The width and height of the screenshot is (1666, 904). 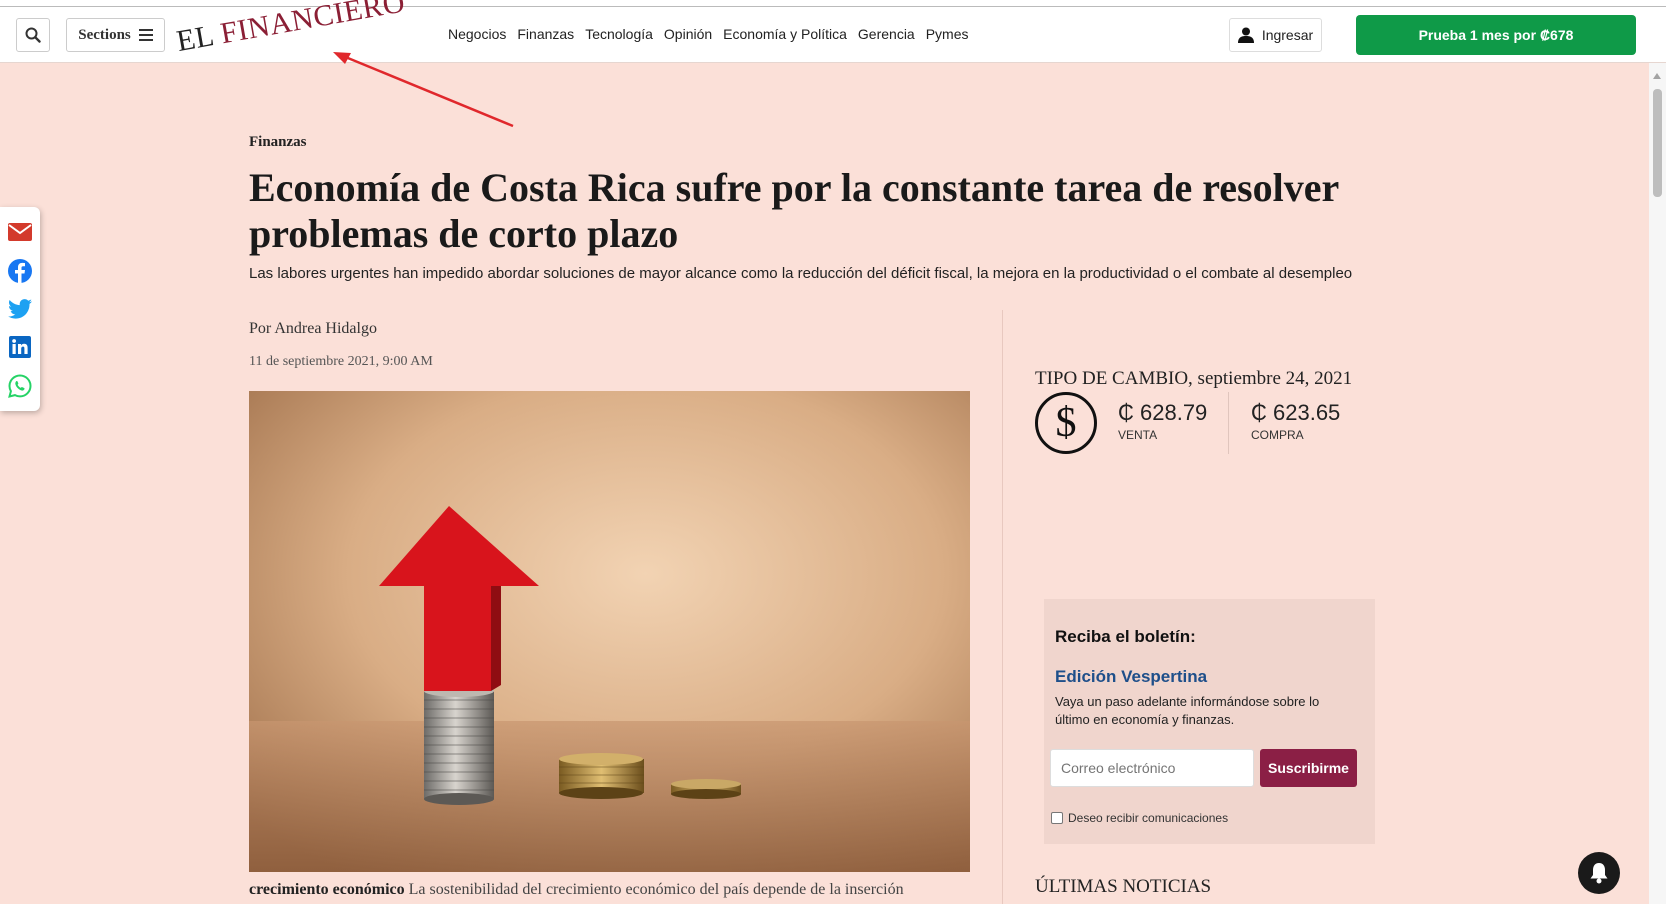 I want to click on notifications-button, so click(x=1599, y=873).